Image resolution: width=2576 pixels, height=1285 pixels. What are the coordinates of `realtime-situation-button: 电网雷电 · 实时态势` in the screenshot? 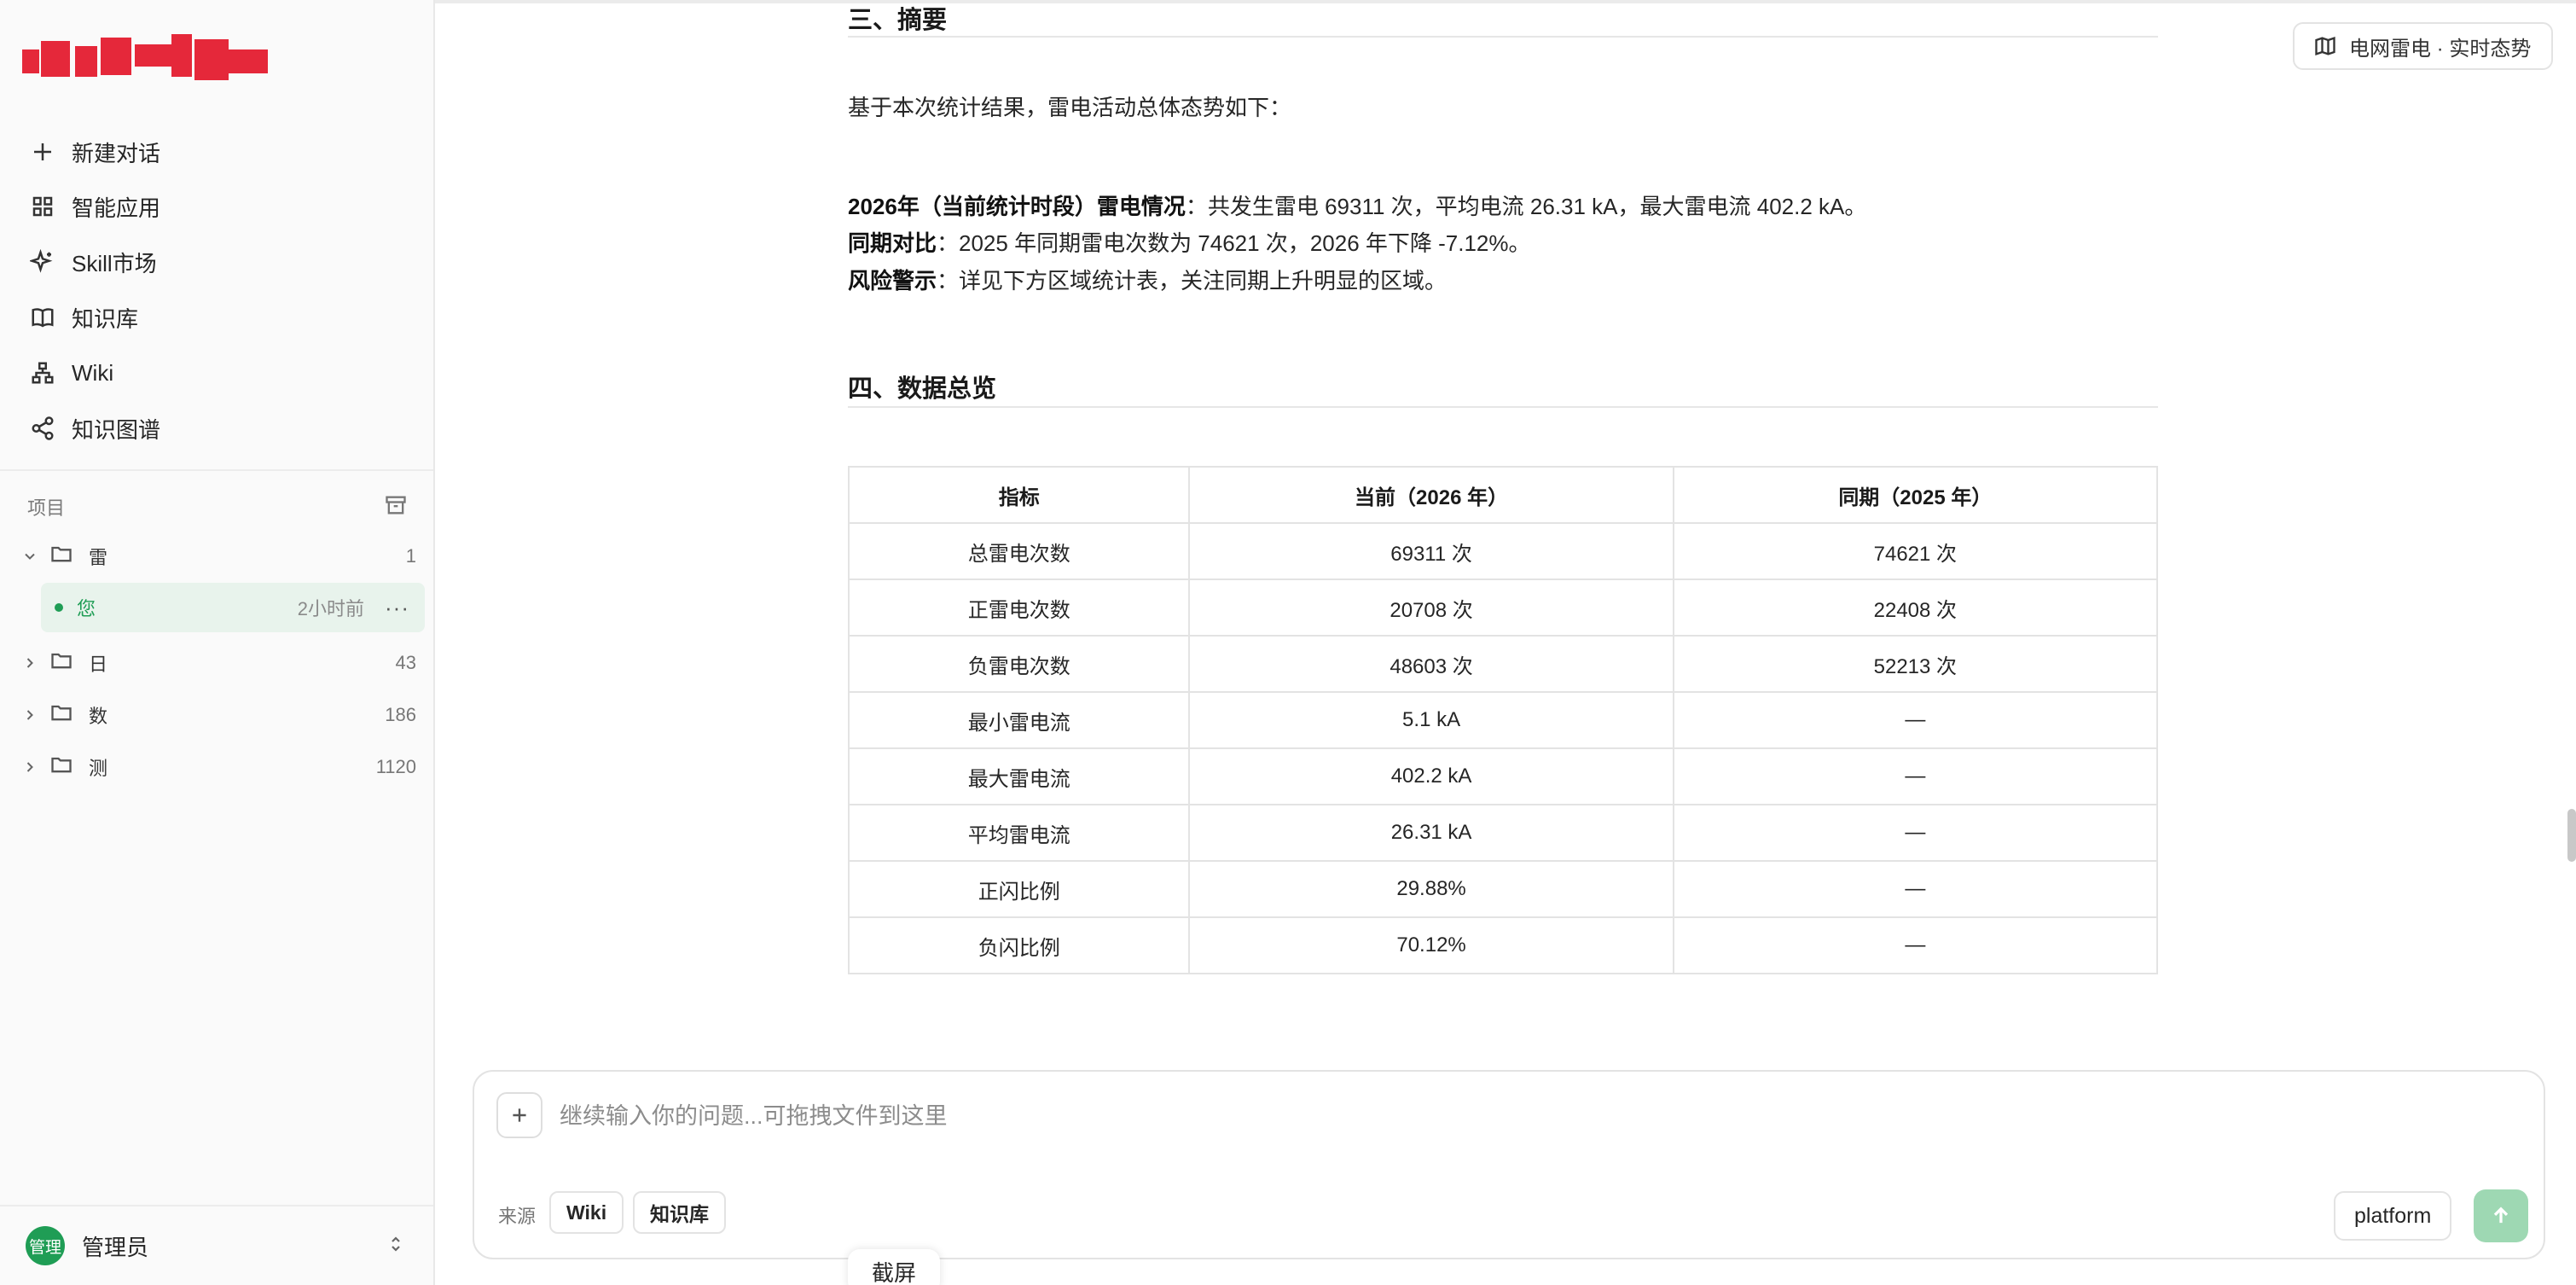 It's located at (2423, 46).